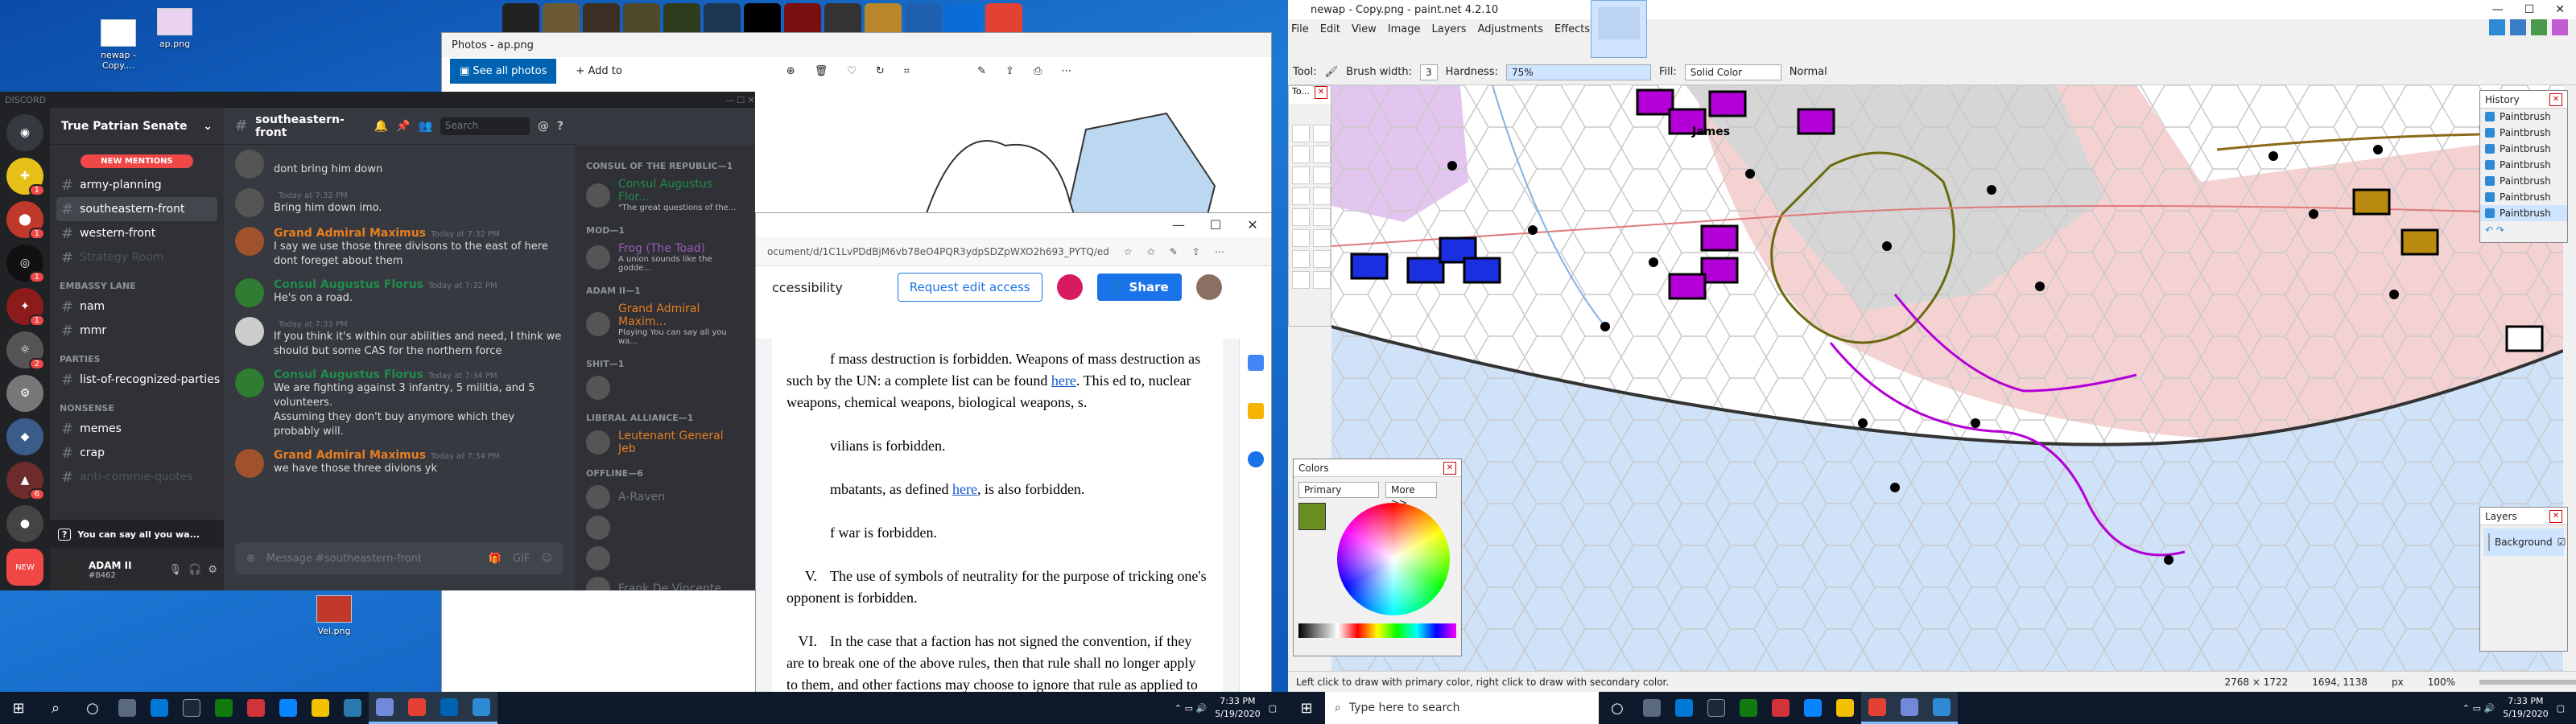 Image resolution: width=2576 pixels, height=724 pixels. What do you see at coordinates (598, 71) in the screenshot?
I see `add-to-button: + Add to` at bounding box center [598, 71].